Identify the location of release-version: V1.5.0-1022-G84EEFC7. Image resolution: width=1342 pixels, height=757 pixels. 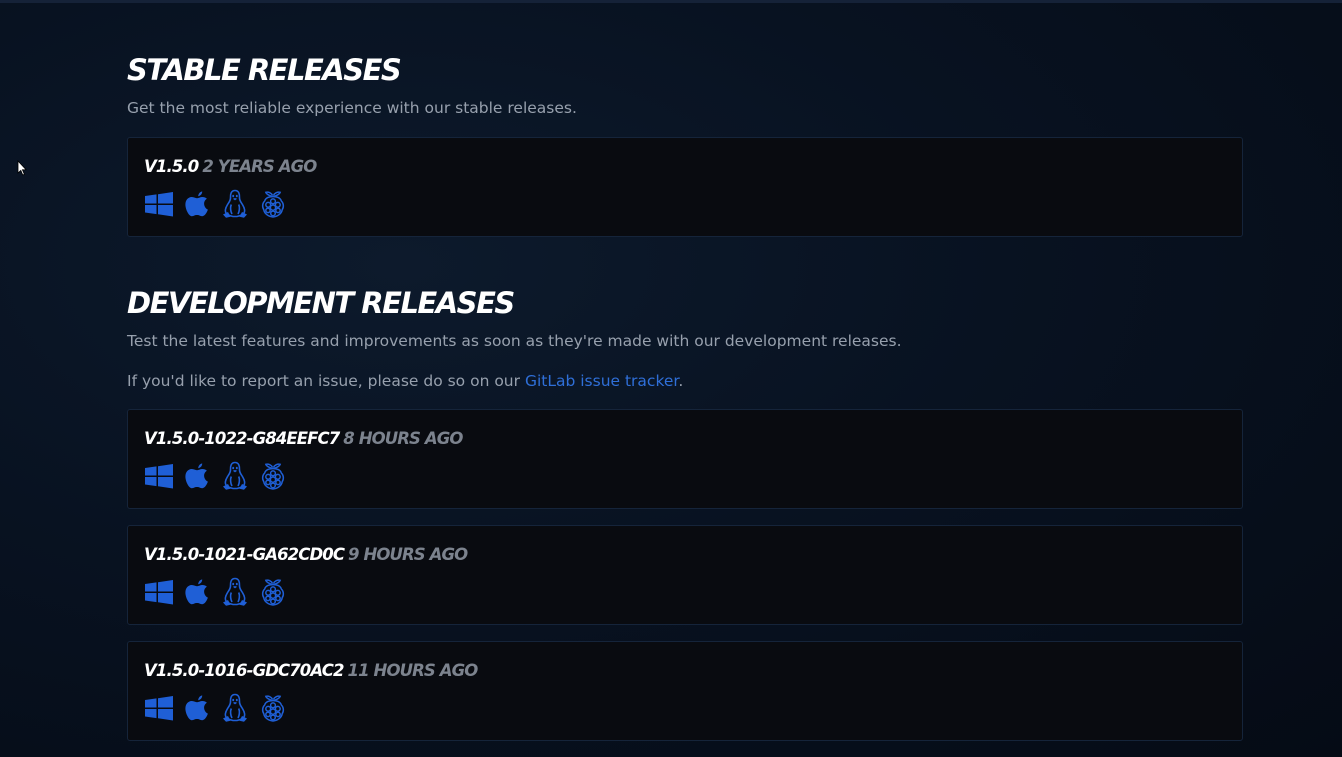
(242, 438).